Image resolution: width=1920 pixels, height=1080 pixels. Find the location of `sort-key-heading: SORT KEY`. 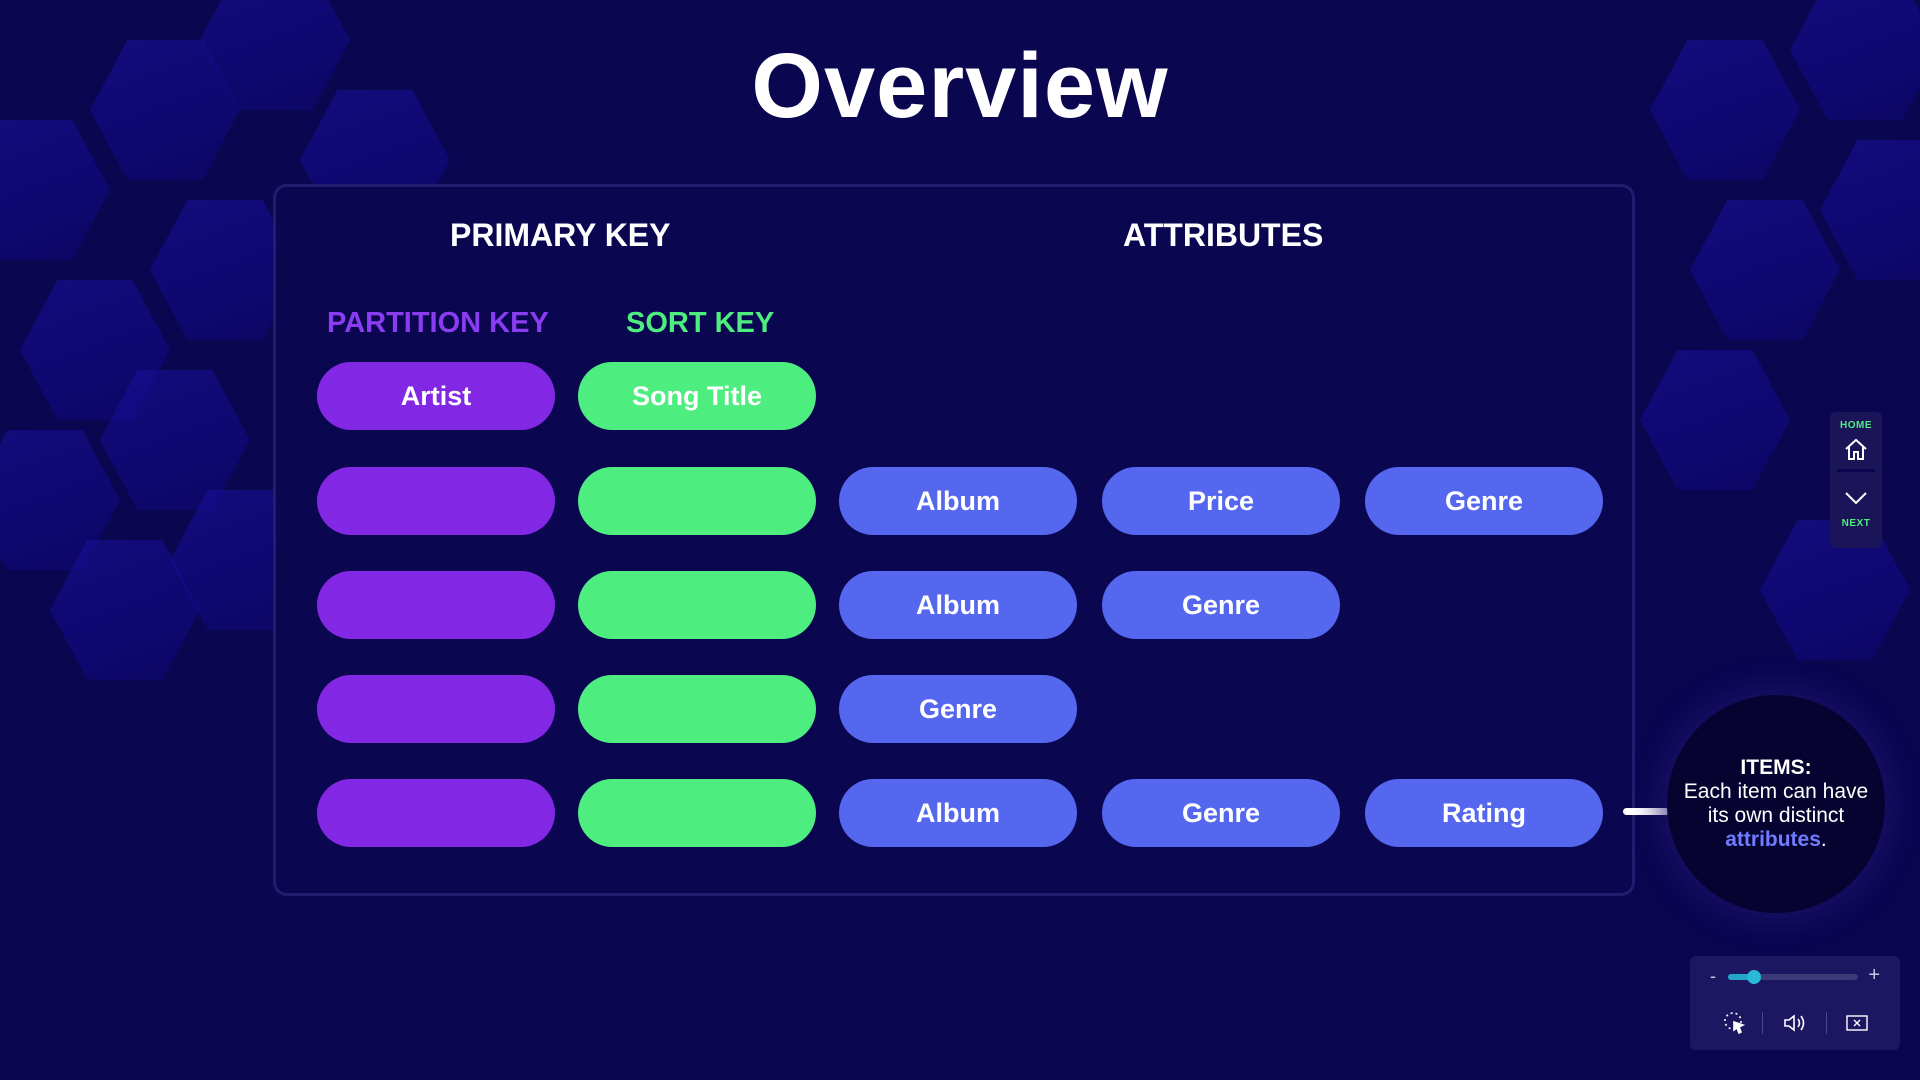

sort-key-heading: SORT KEY is located at coordinates (700, 323).